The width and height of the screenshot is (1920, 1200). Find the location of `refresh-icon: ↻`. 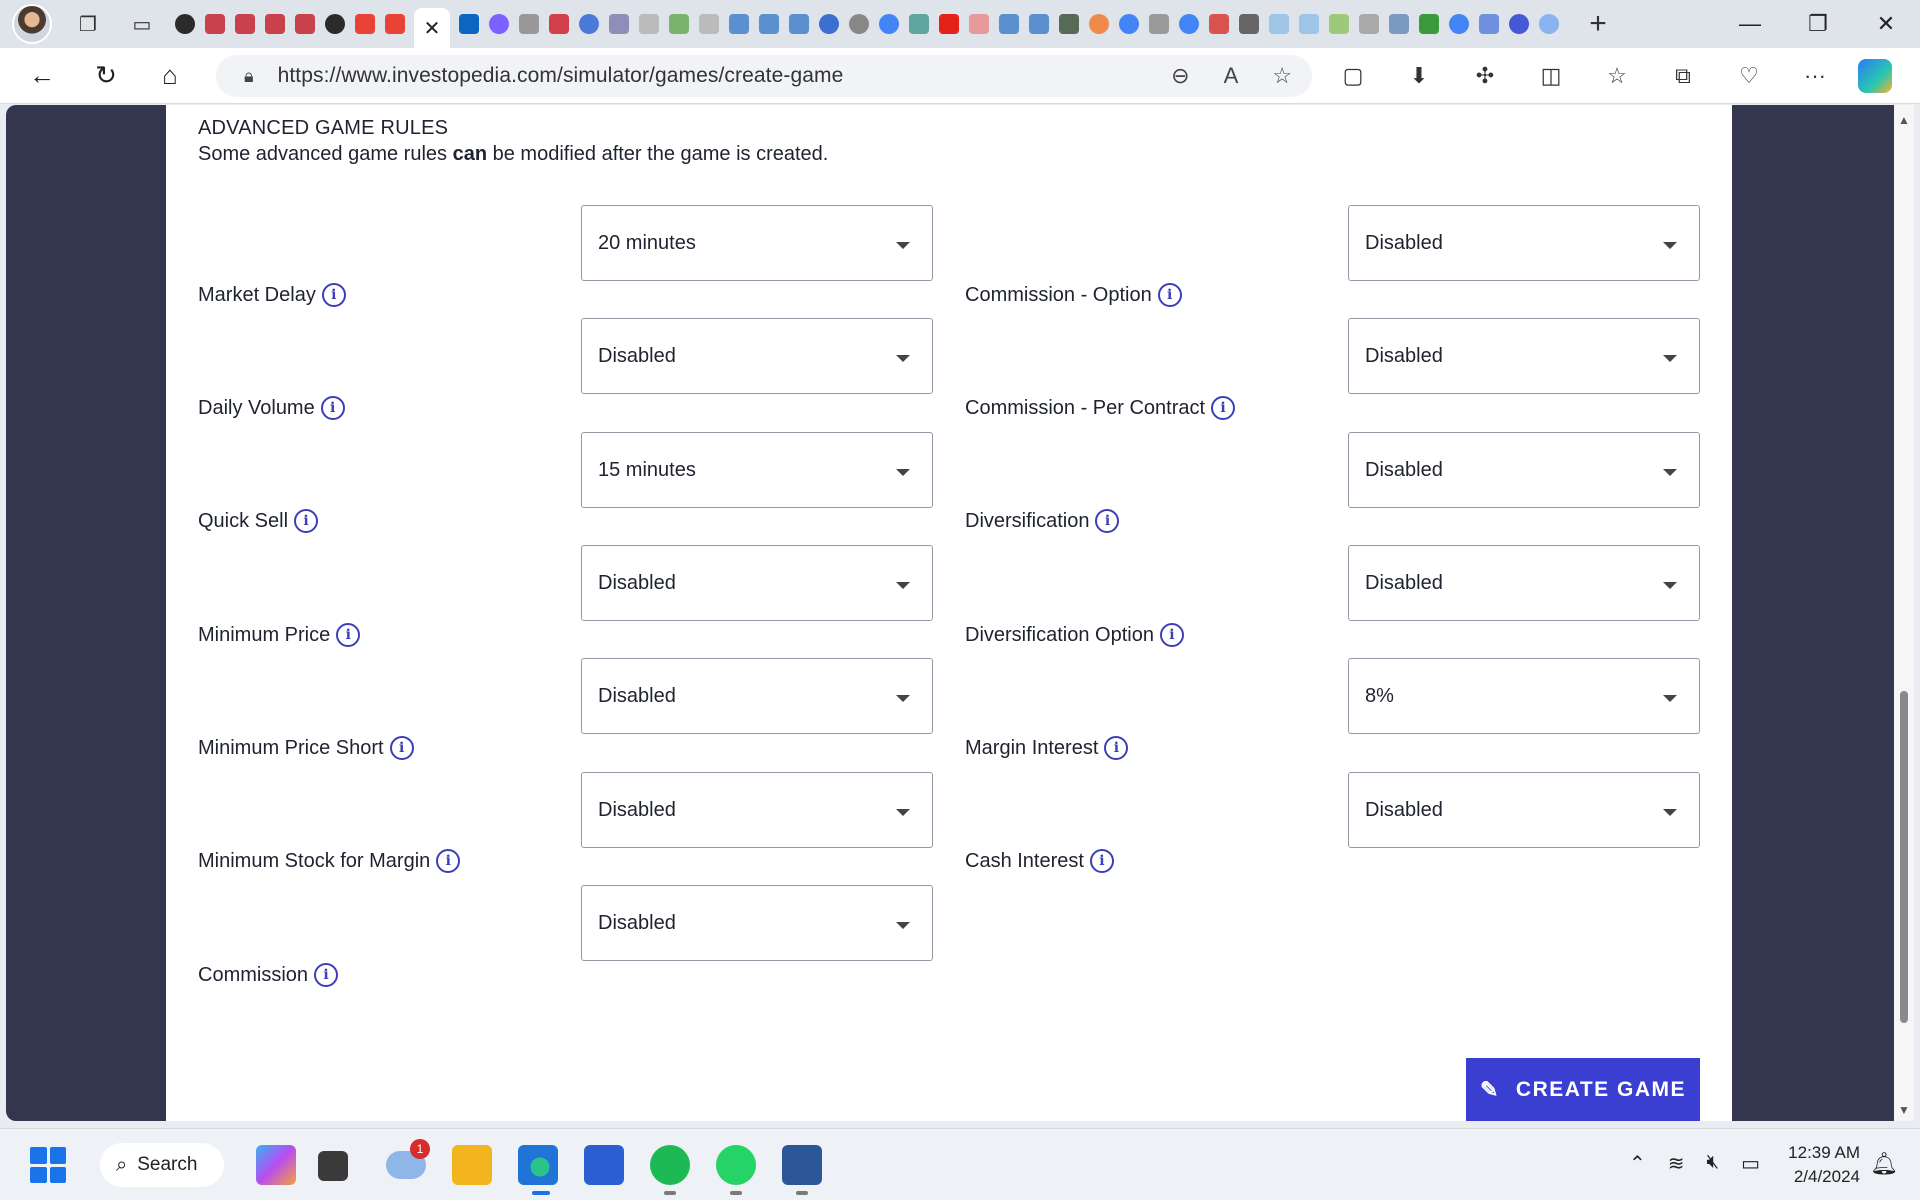

refresh-icon: ↻ is located at coordinates (106, 76).